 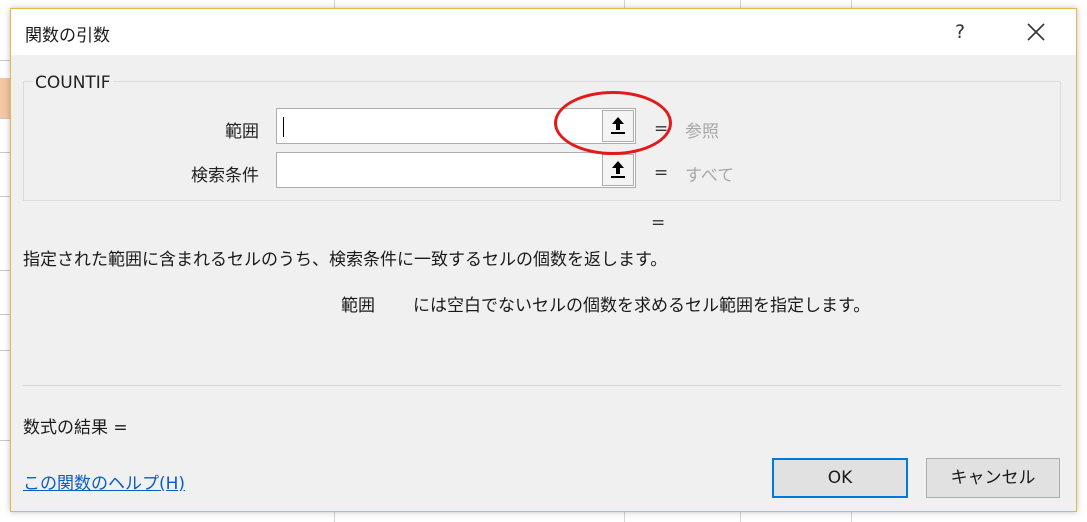 I want to click on function-description: 指定された範囲に含まれるセルのうち、検索条件に一致するセルの個数を返します。, so click(x=345, y=260).